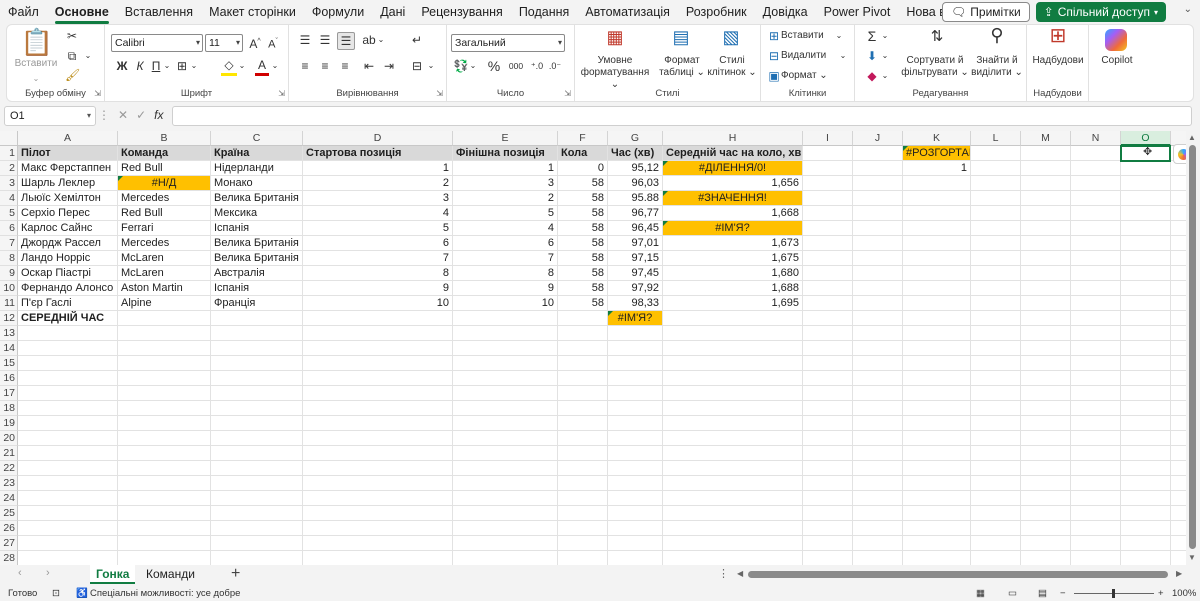 This screenshot has width=1200, height=601. I want to click on row-header-26: 26, so click(9, 528).